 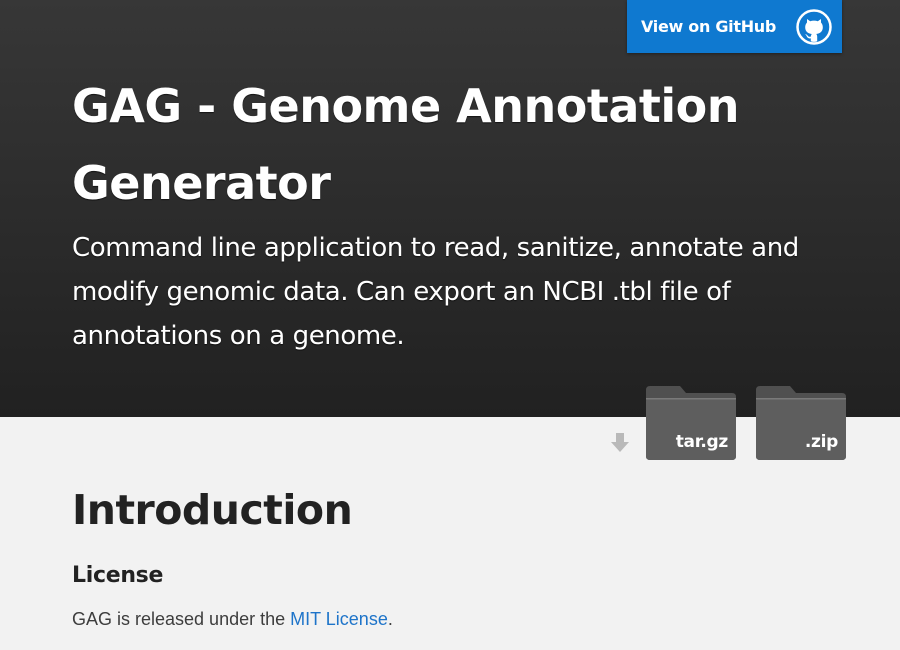 What do you see at coordinates (181, 619) in the screenshot?
I see `license-text: GAG is released under the` at bounding box center [181, 619].